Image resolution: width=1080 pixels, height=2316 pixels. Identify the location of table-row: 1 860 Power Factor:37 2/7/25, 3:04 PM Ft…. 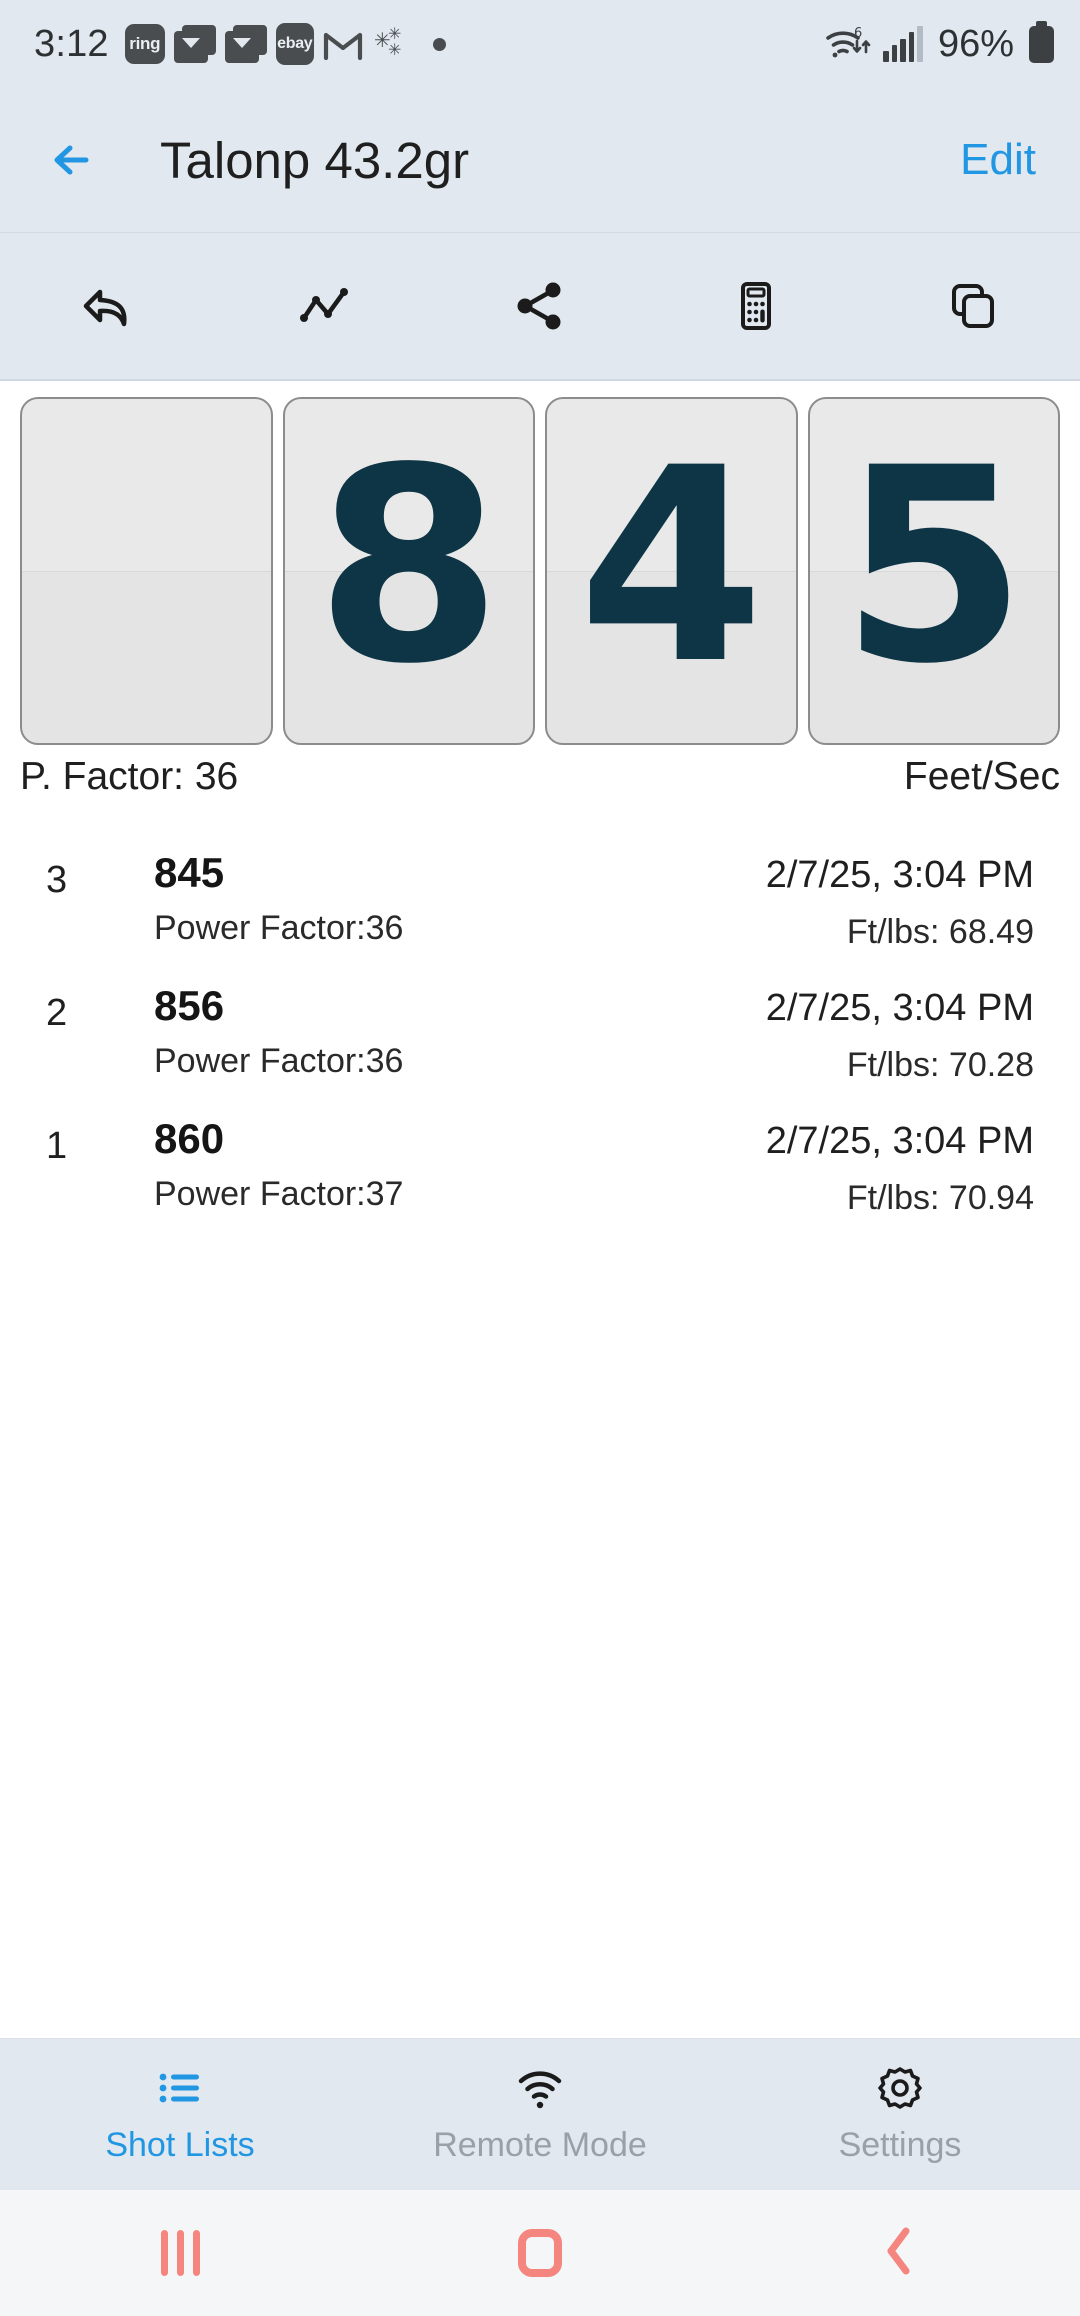
(540, 1182).